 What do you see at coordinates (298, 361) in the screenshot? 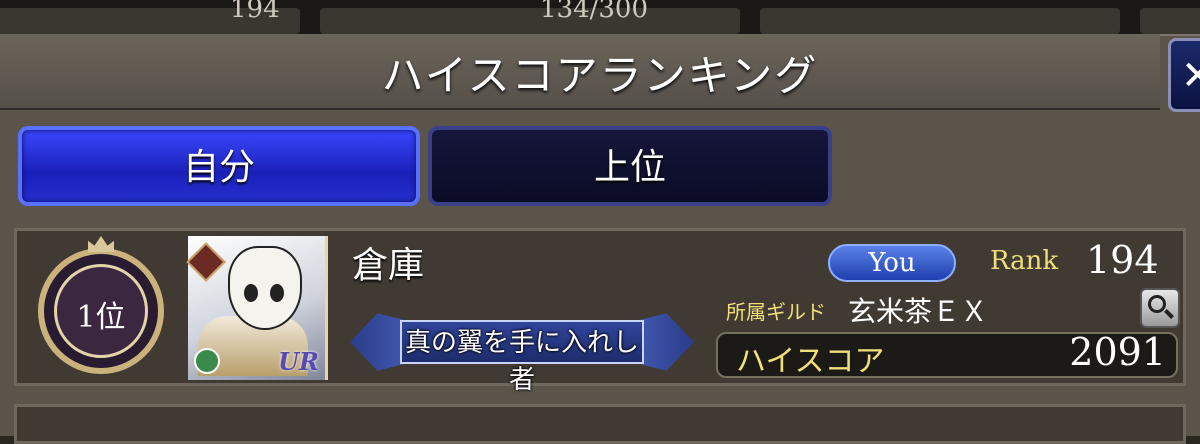
I see `rarity-badge: UR` at bounding box center [298, 361].